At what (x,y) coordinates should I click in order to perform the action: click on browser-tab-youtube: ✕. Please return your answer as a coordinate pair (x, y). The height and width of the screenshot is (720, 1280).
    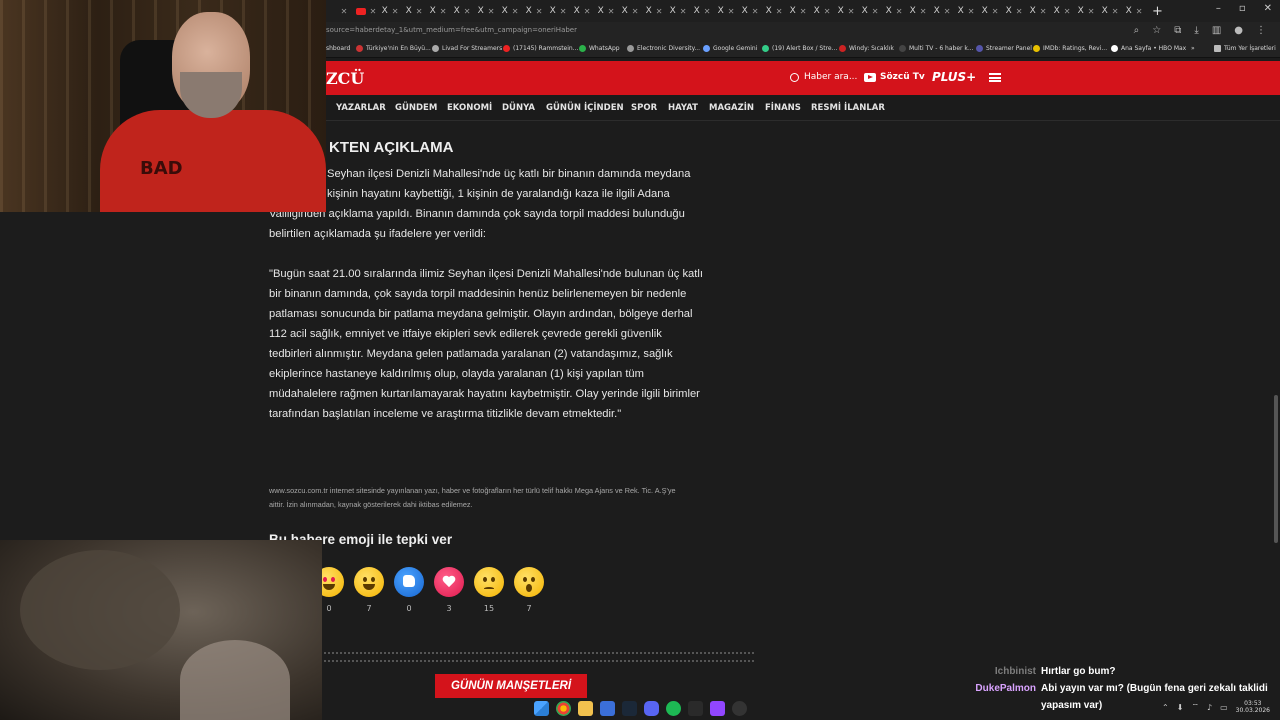
    Looking at the image, I should click on (366, 11).